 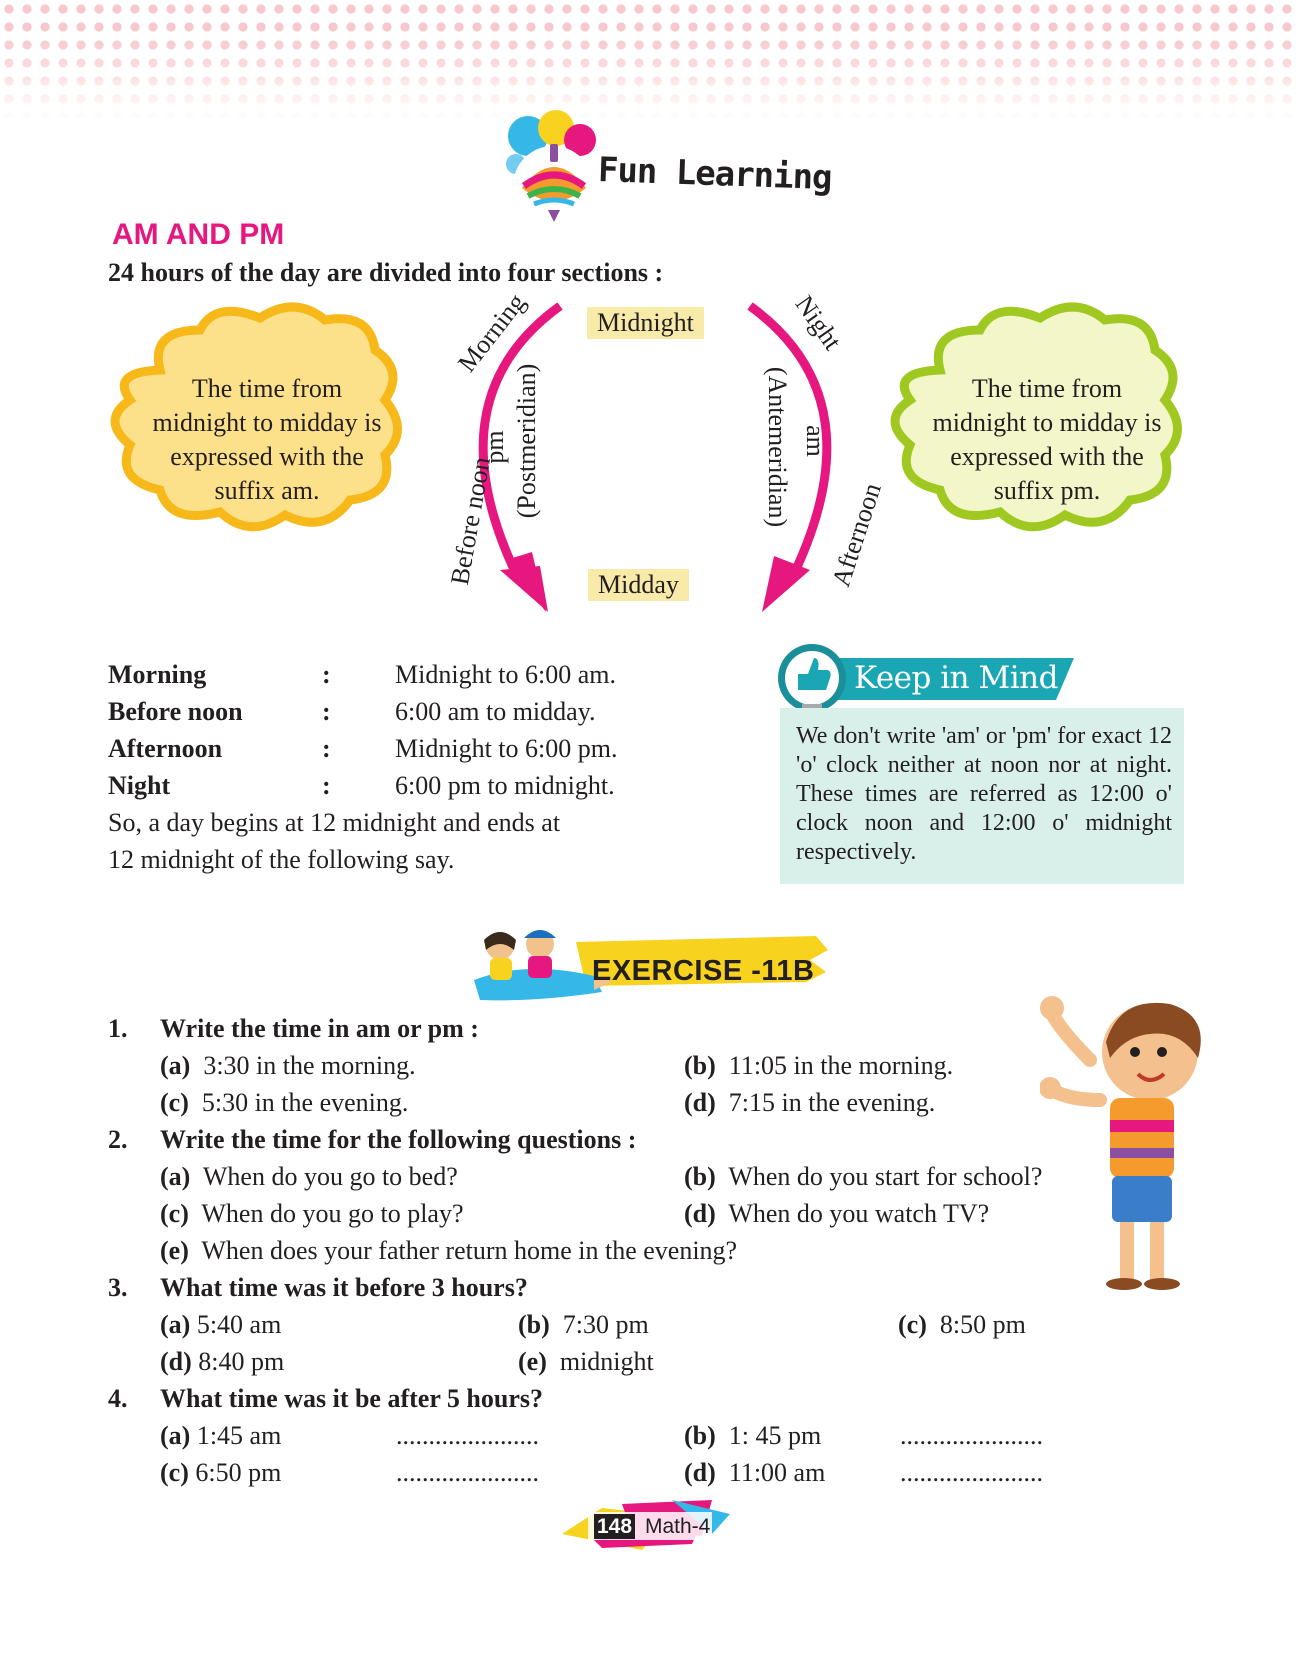 I want to click on question-part: (a) 1:45 am, so click(x=221, y=1435).